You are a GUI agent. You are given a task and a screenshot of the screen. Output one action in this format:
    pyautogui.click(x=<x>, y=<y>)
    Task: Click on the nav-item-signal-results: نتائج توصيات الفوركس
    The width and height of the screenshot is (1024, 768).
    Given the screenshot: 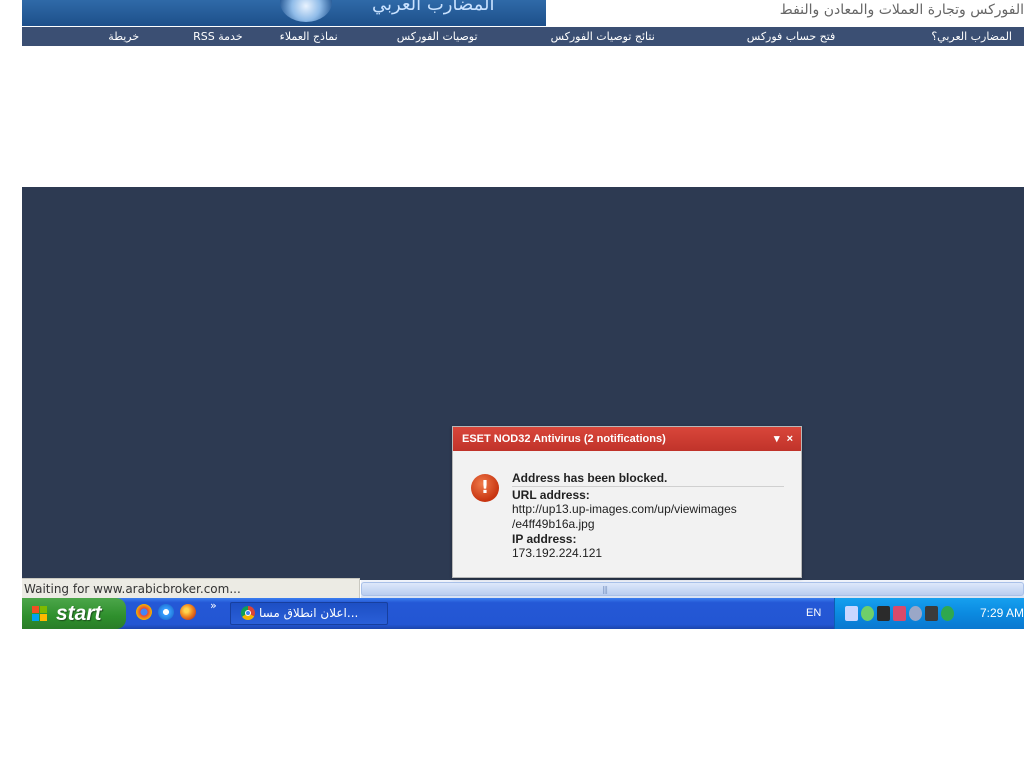 What is the action you would take?
    pyautogui.click(x=603, y=36)
    